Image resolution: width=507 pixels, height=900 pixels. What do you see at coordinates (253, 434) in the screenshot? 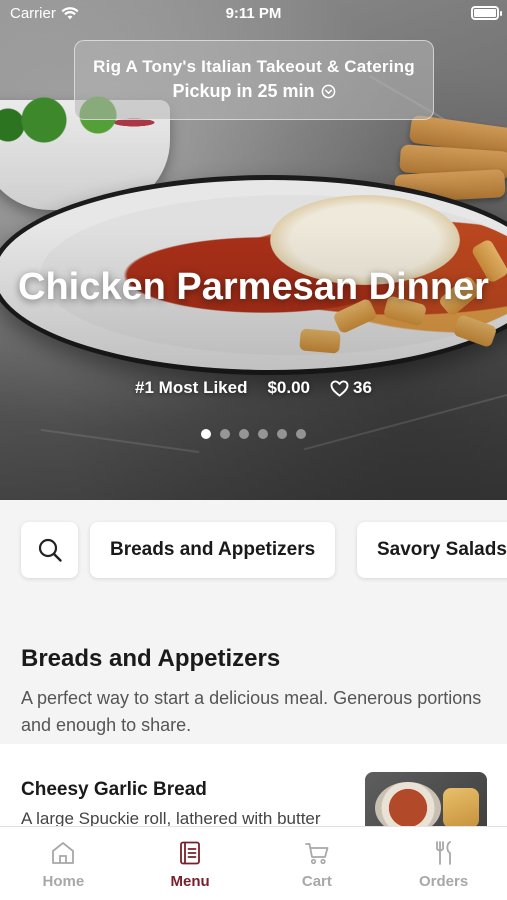
I see `carousel-dots` at bounding box center [253, 434].